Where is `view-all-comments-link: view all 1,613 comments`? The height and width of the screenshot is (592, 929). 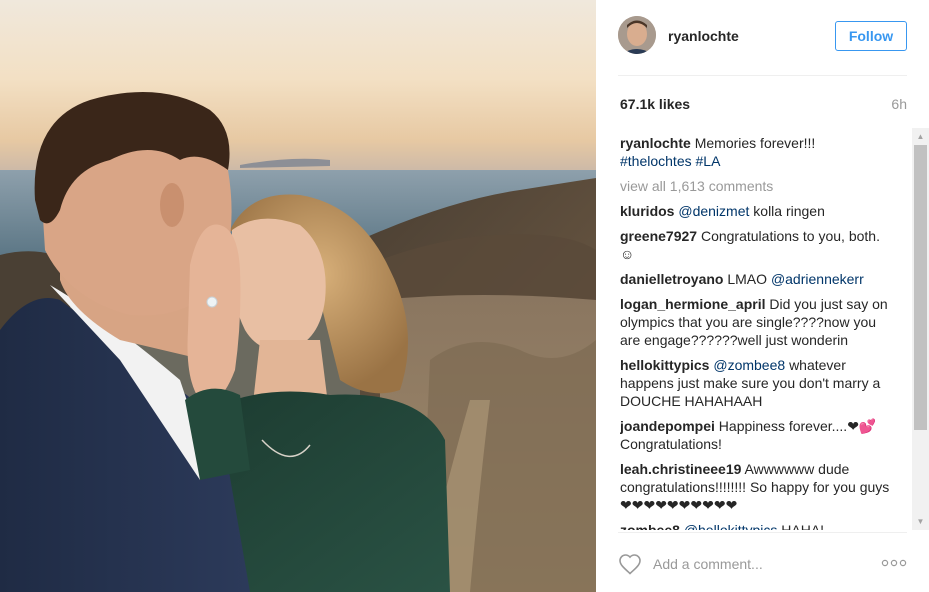 view-all-comments-link: view all 1,613 comments is located at coordinates (755, 186).